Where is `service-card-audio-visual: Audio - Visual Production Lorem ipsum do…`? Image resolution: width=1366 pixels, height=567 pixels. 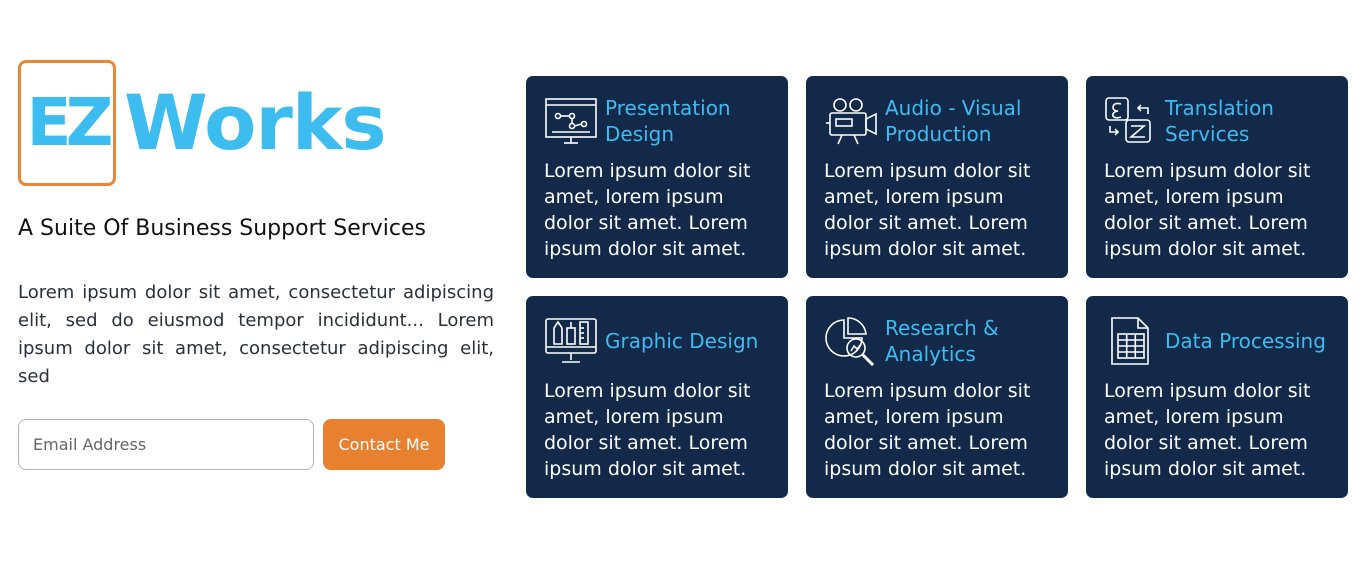 service-card-audio-visual: Audio - Visual Production Lorem ipsum do… is located at coordinates (937, 177).